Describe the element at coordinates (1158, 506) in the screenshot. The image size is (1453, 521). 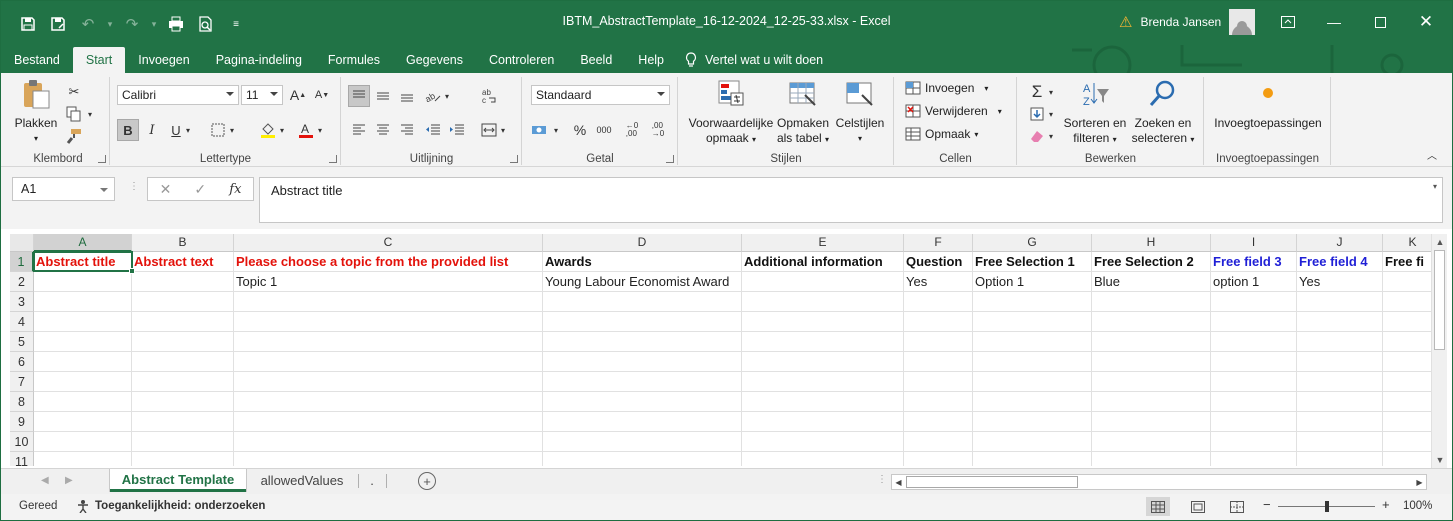
I see `normal-view-icon` at that location.